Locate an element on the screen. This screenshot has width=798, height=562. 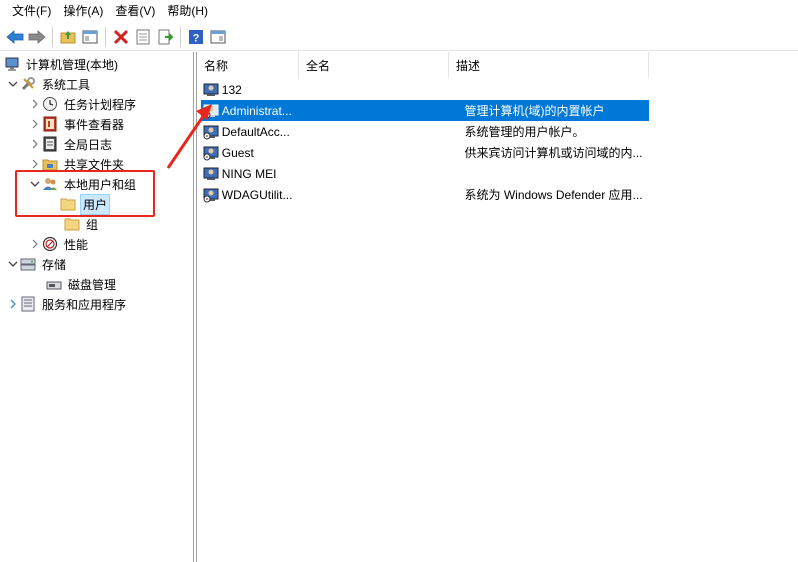
menu-help: 帮助(H) is located at coordinates (187, 11).